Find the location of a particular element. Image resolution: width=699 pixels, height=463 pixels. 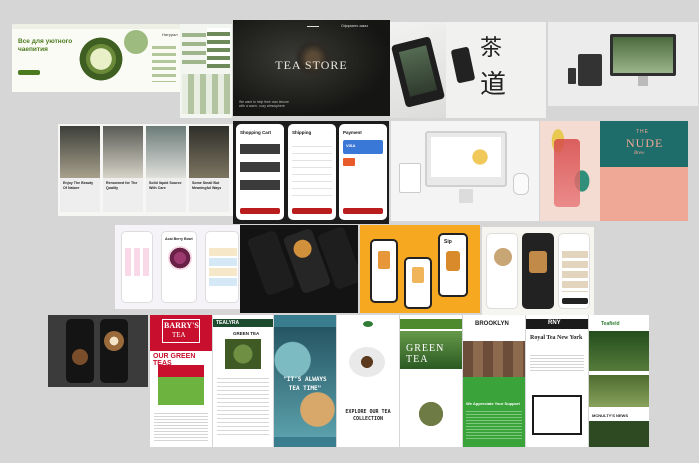

speaker-device is located at coordinates (521, 184).